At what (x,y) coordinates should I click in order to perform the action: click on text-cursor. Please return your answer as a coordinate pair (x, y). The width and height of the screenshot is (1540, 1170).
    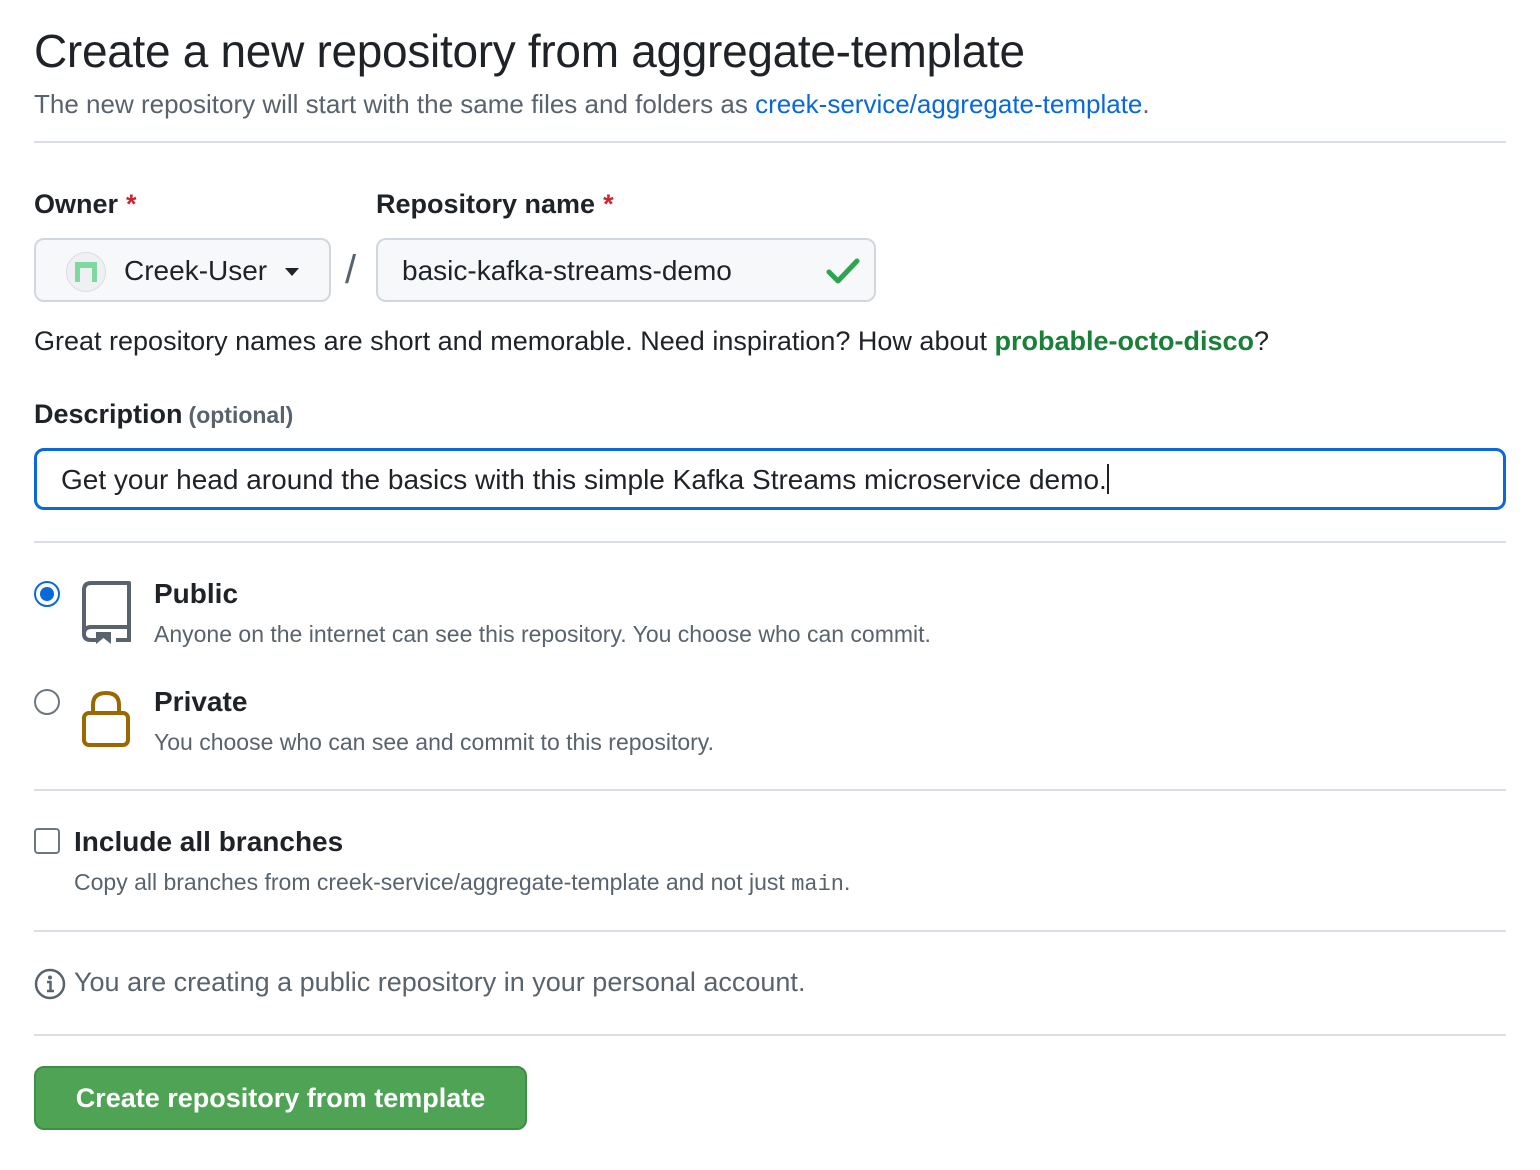
    Looking at the image, I should click on (1107, 479).